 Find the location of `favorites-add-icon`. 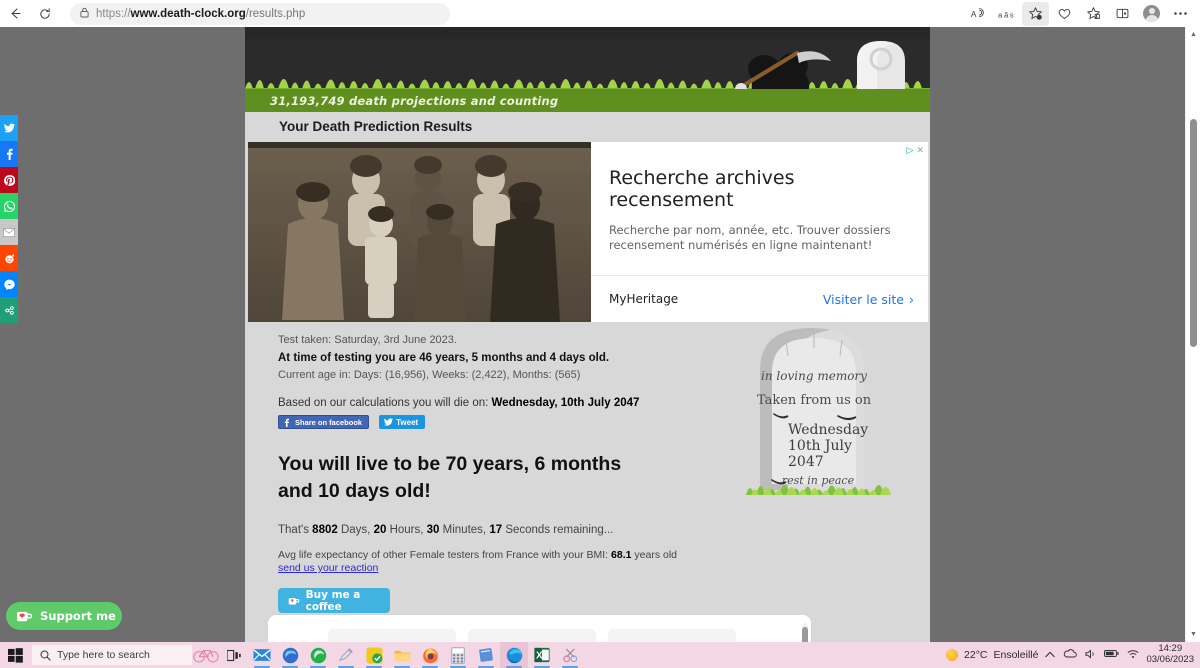

favorites-add-icon is located at coordinates (1035, 13).